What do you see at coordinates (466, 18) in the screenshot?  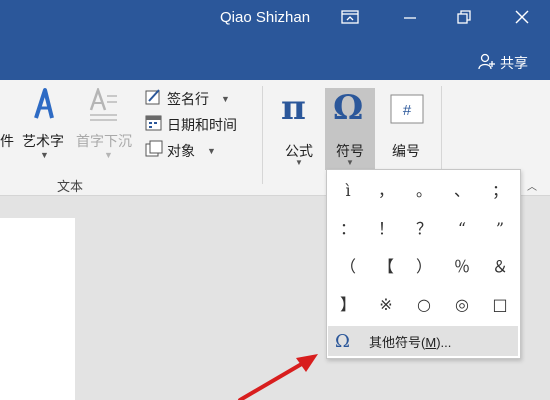 I see `restore-window-icon` at bounding box center [466, 18].